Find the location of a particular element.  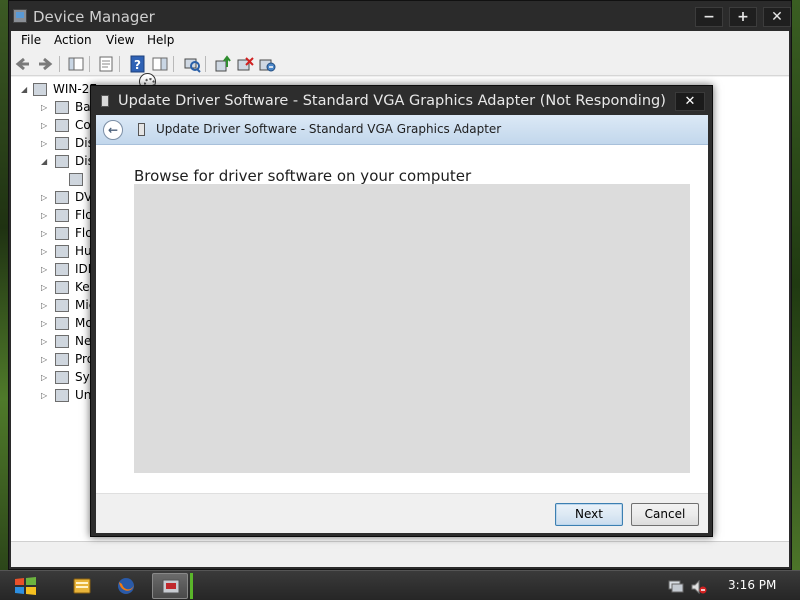

title-bar: Device Manager − + ✕ is located at coordinates (400, 16).